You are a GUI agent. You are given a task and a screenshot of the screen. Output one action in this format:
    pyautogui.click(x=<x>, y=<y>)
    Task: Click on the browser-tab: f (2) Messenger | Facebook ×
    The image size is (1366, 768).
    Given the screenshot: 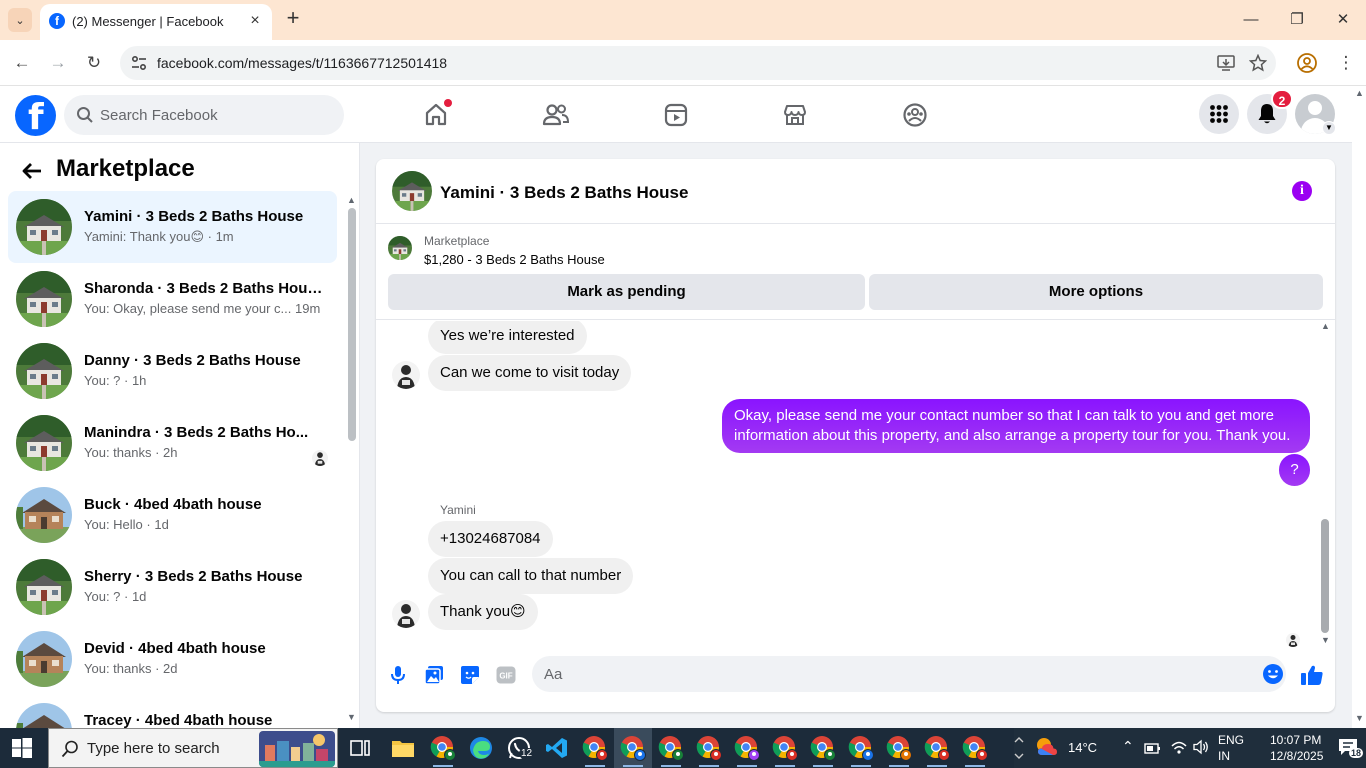 What is the action you would take?
    pyautogui.click(x=156, y=22)
    